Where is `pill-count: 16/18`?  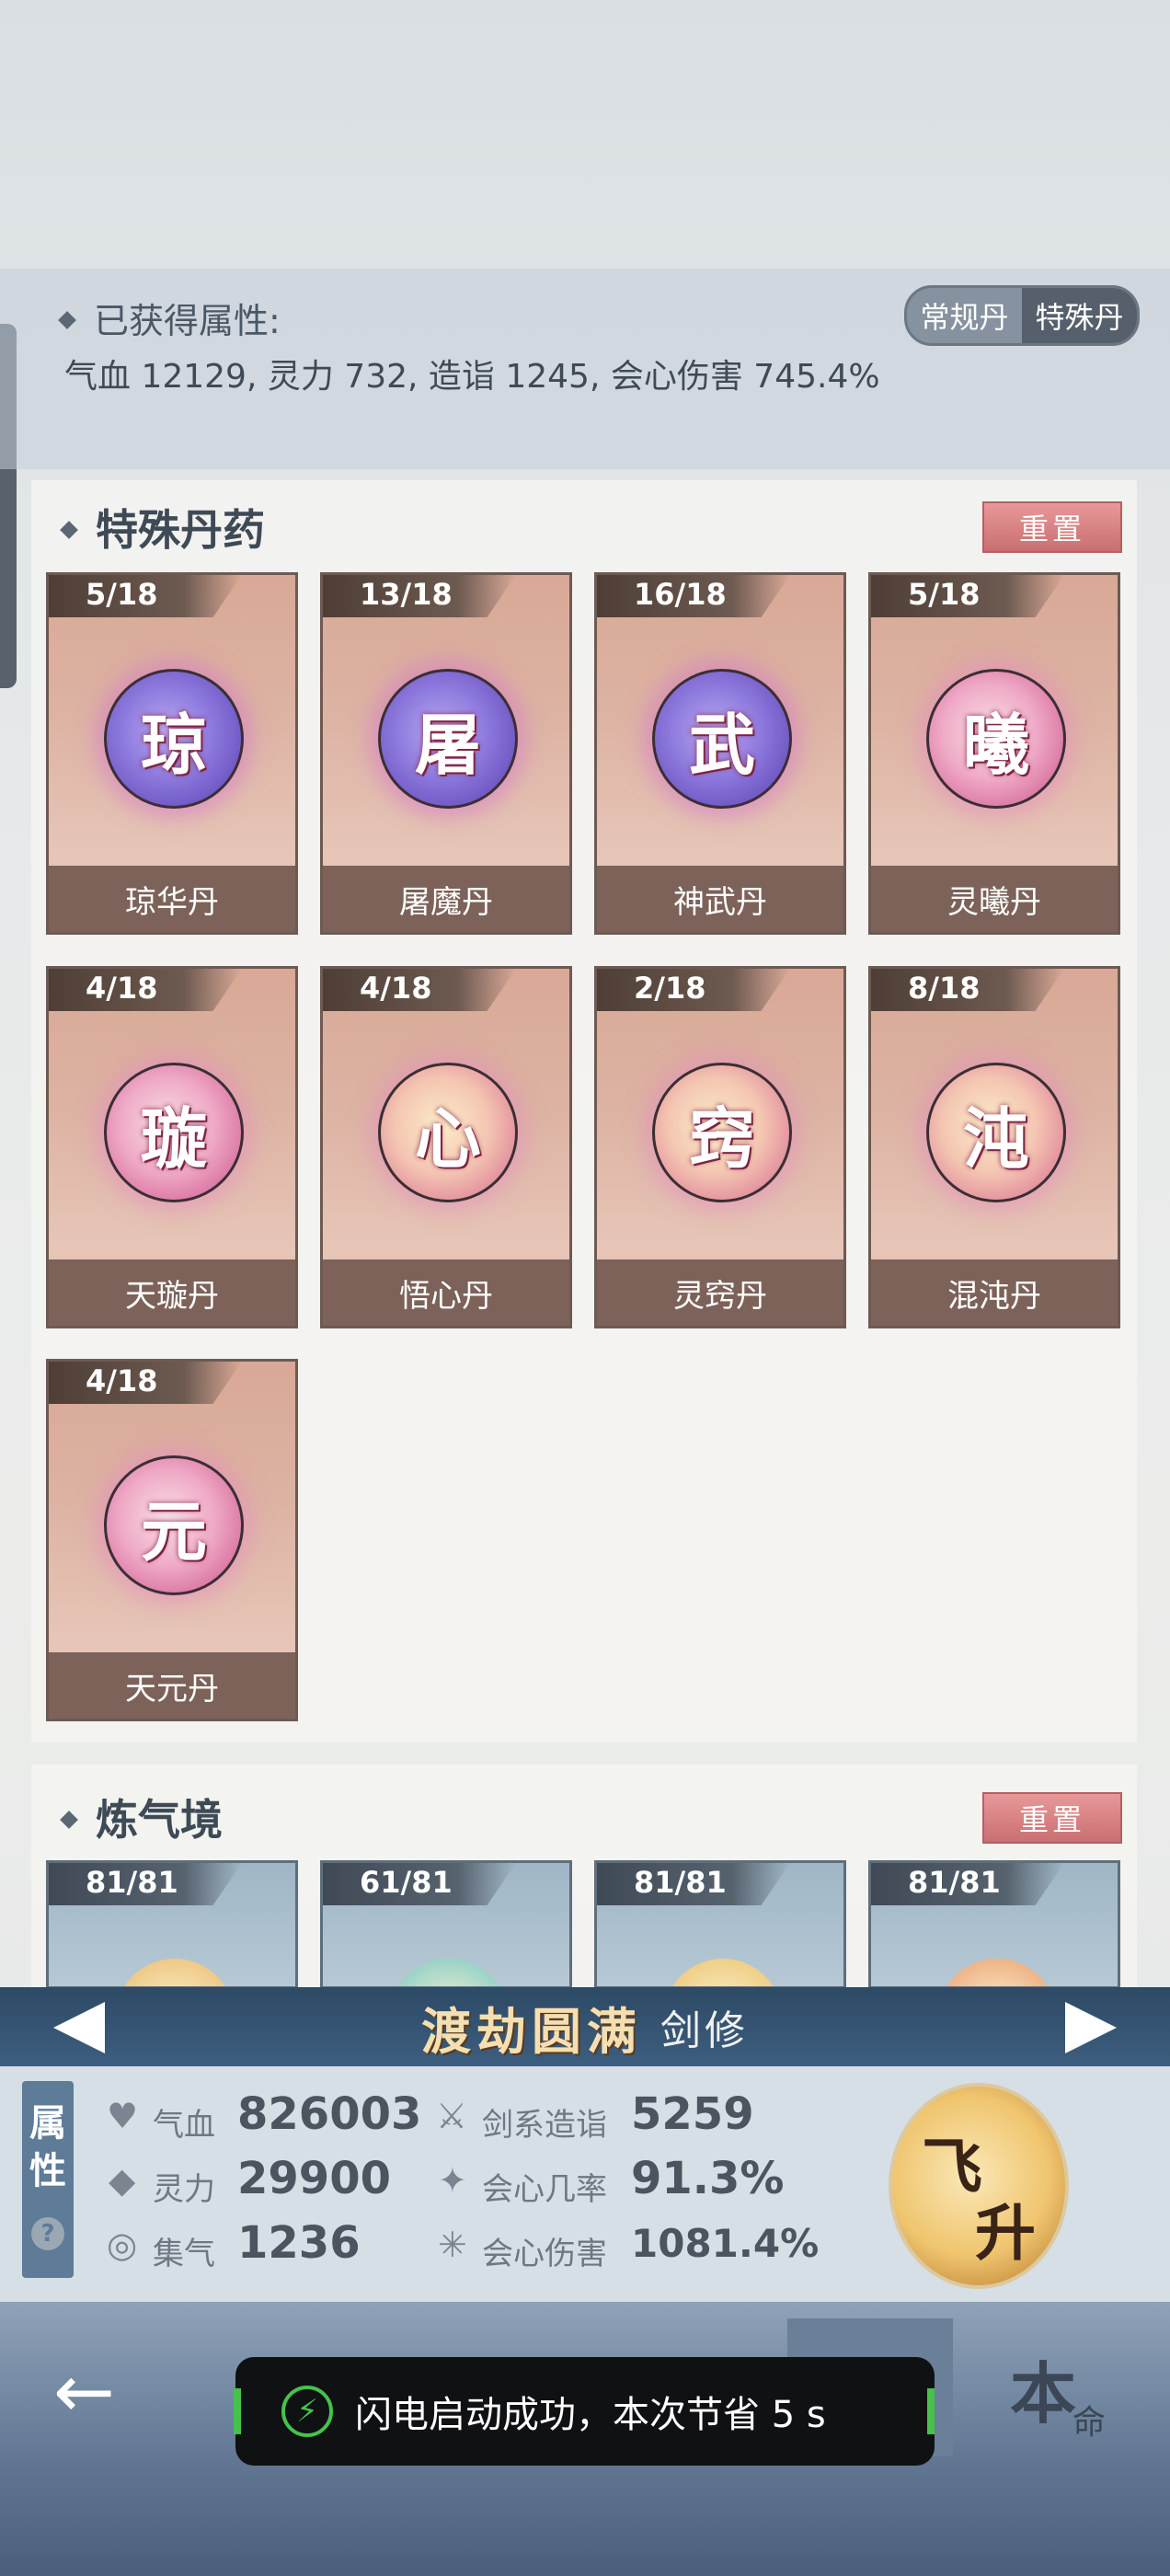
pill-count: 16/18 is located at coordinates (680, 594).